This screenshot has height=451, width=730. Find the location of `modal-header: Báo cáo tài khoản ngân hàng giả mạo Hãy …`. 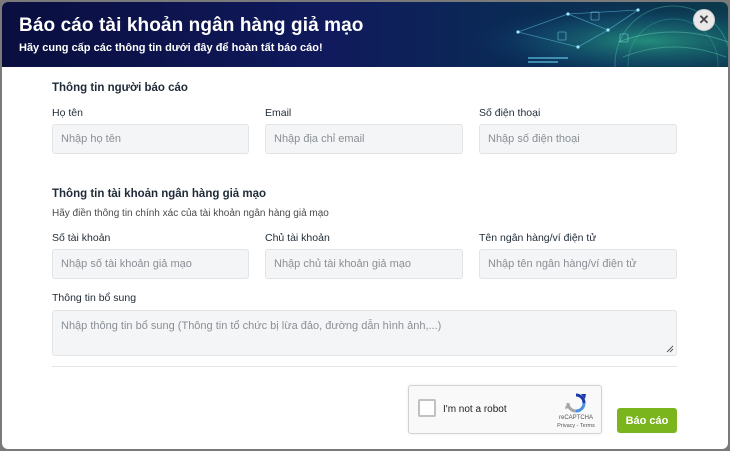

modal-header: Báo cáo tài khoản ngân hàng giả mạo Hãy … is located at coordinates (365, 34).